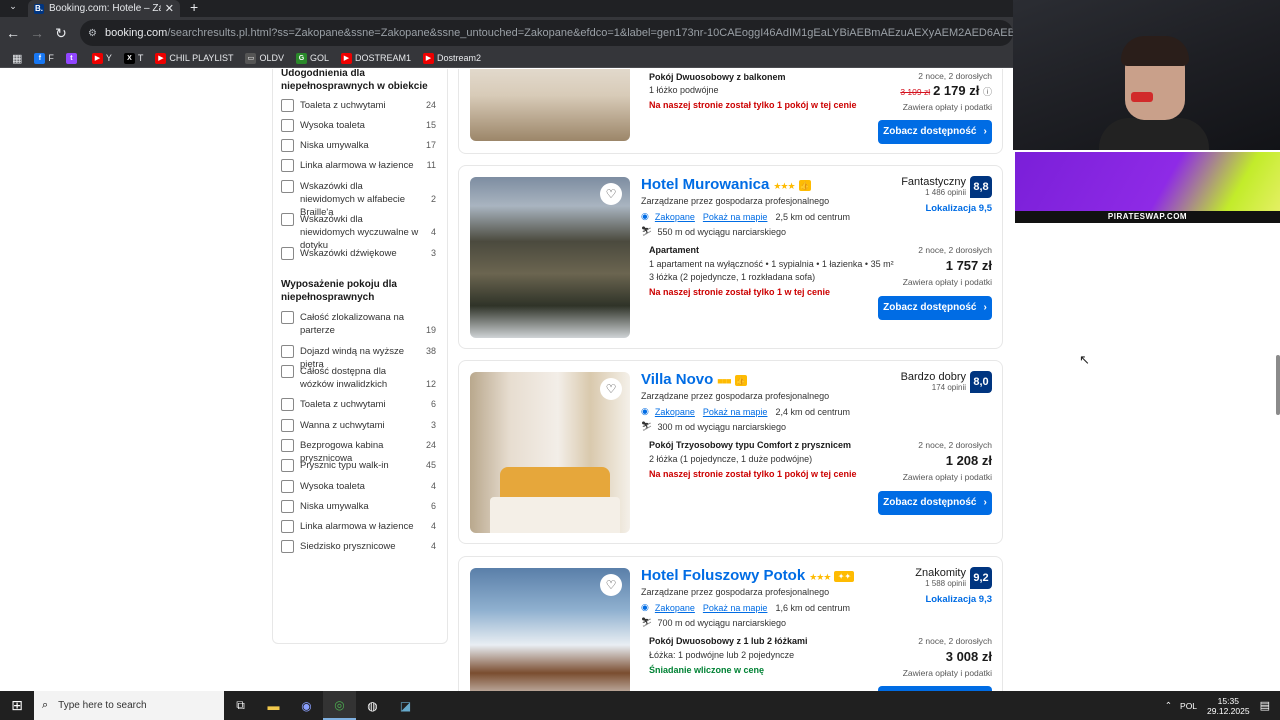  I want to click on location-row: ◉ Zakopane Pokaż na mapie 1,6 km od centrum, so click(745, 607).